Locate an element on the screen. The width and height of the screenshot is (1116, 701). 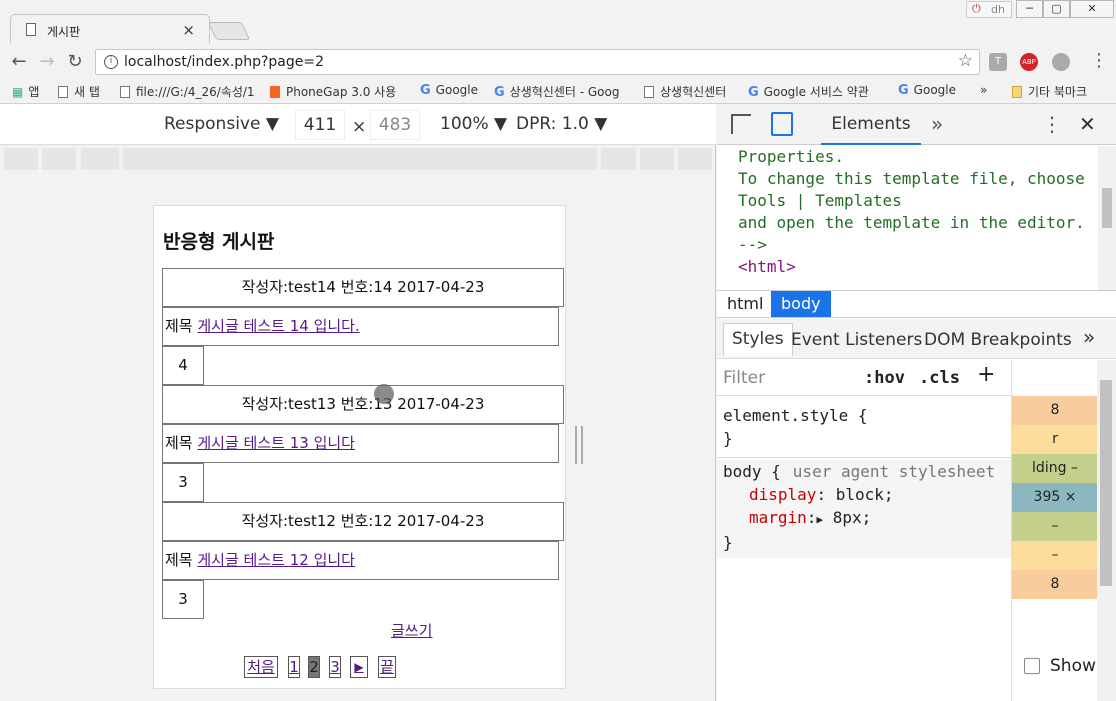
box-margin-bottom: 8 is located at coordinates (1054, 584).